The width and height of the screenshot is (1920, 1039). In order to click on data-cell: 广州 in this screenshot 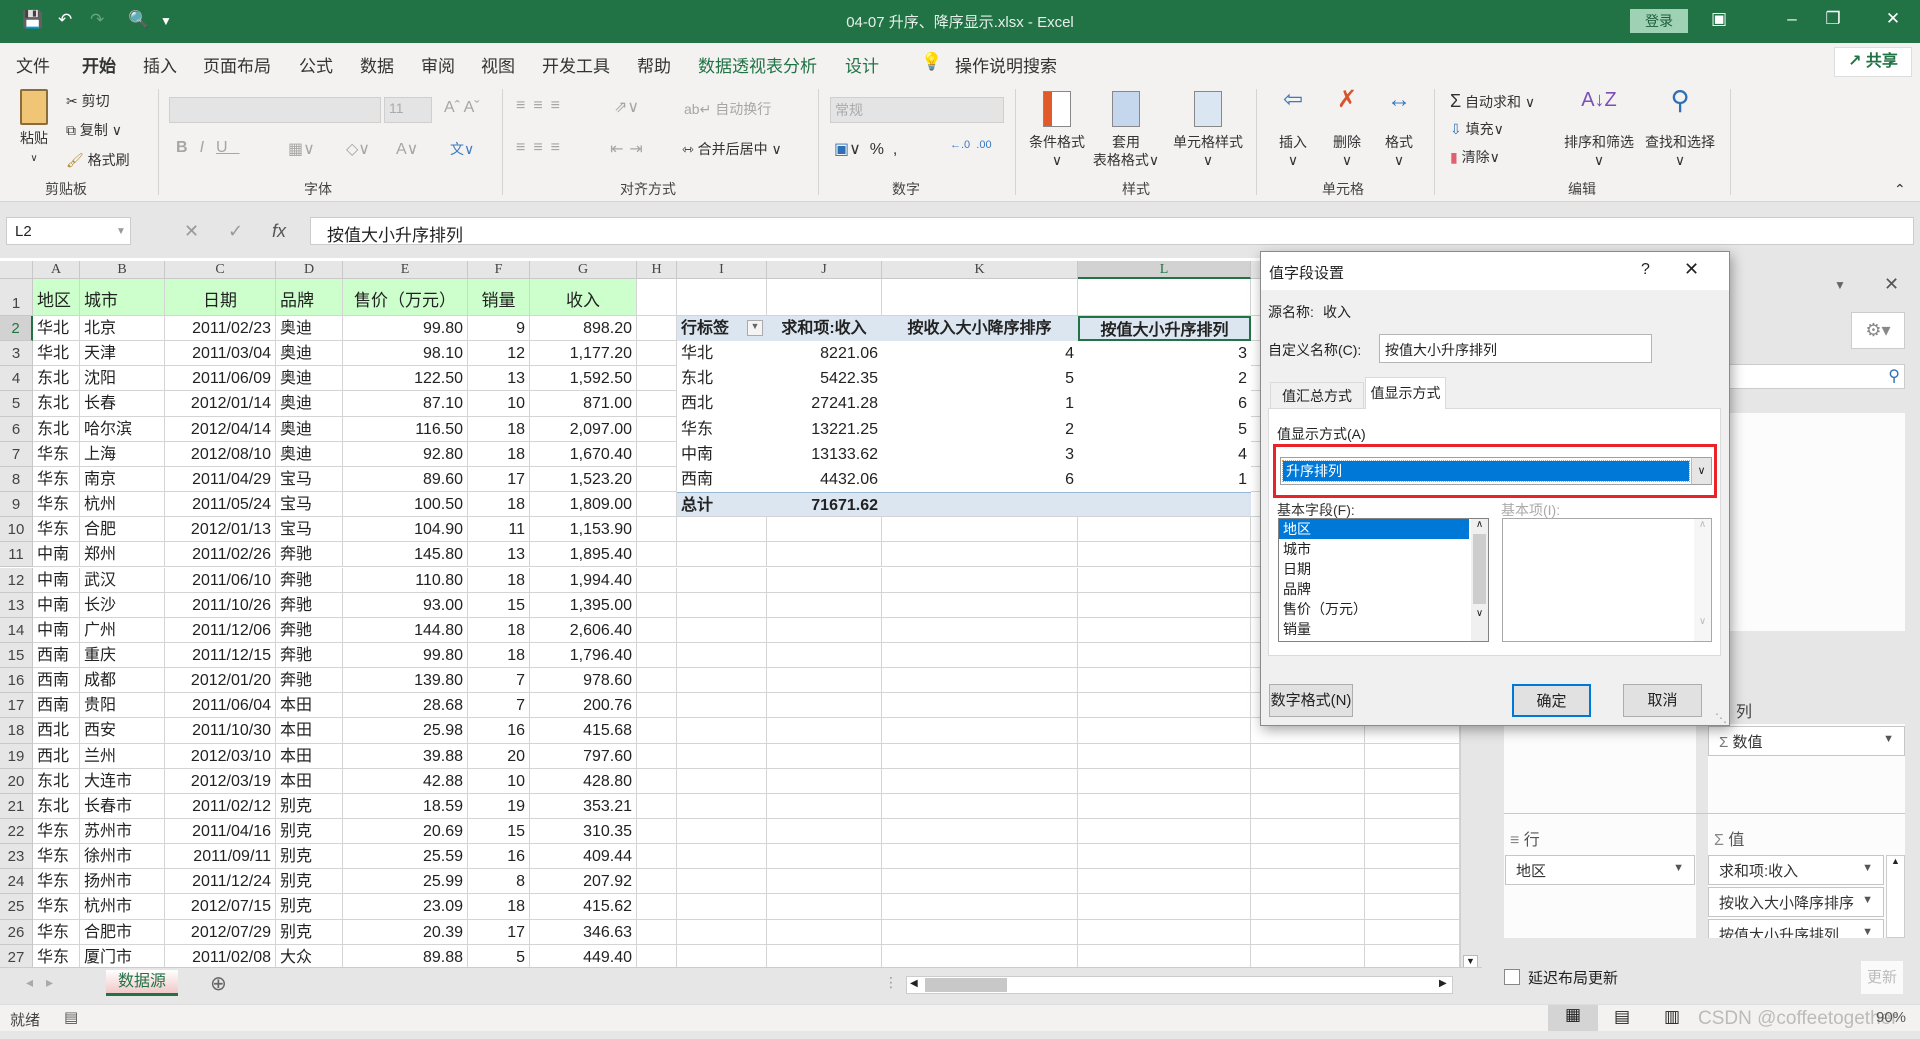, I will do `click(122, 630)`.